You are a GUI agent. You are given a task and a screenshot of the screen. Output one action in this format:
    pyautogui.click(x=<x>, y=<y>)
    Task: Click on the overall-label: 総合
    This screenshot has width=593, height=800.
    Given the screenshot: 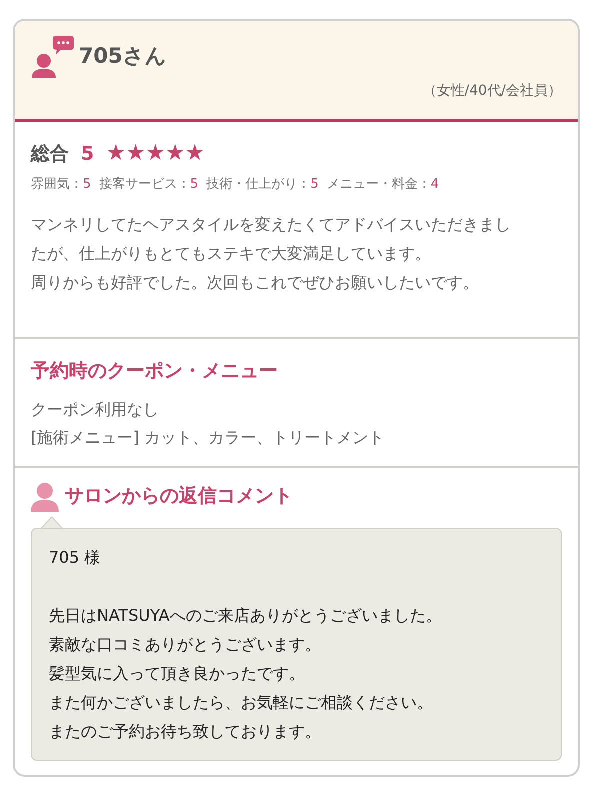 What is the action you would take?
    pyautogui.click(x=50, y=154)
    